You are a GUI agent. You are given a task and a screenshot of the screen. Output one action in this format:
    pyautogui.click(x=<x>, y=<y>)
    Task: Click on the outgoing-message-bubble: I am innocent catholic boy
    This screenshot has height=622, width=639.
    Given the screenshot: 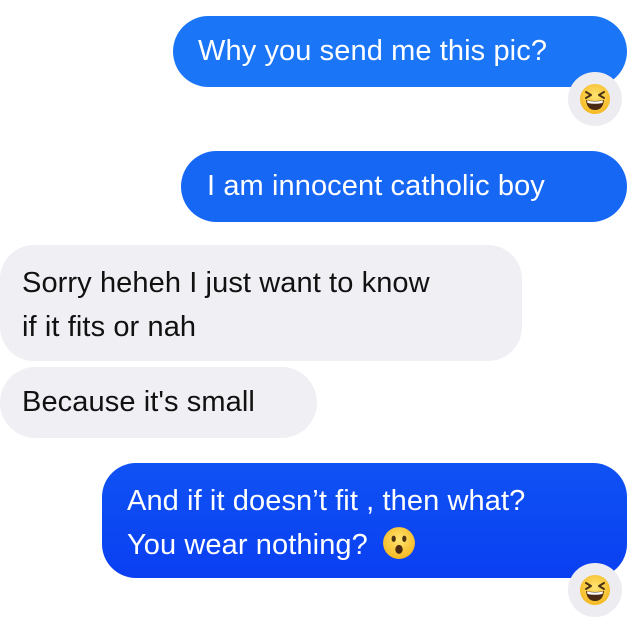 What is the action you would take?
    pyautogui.click(x=404, y=186)
    